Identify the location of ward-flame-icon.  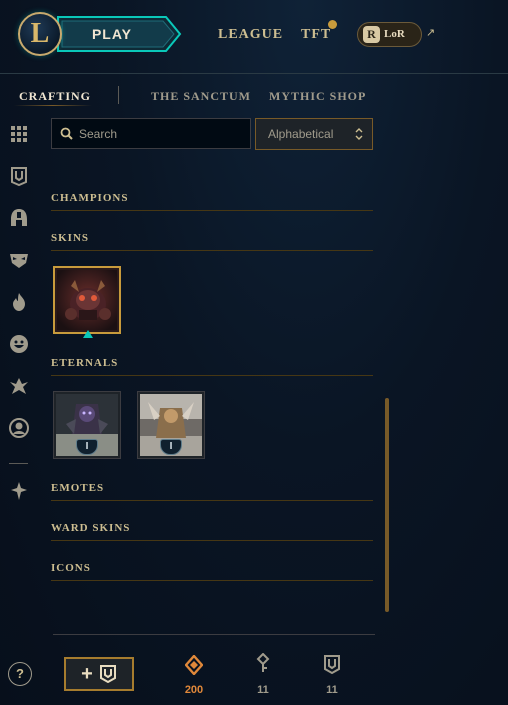
(19, 302).